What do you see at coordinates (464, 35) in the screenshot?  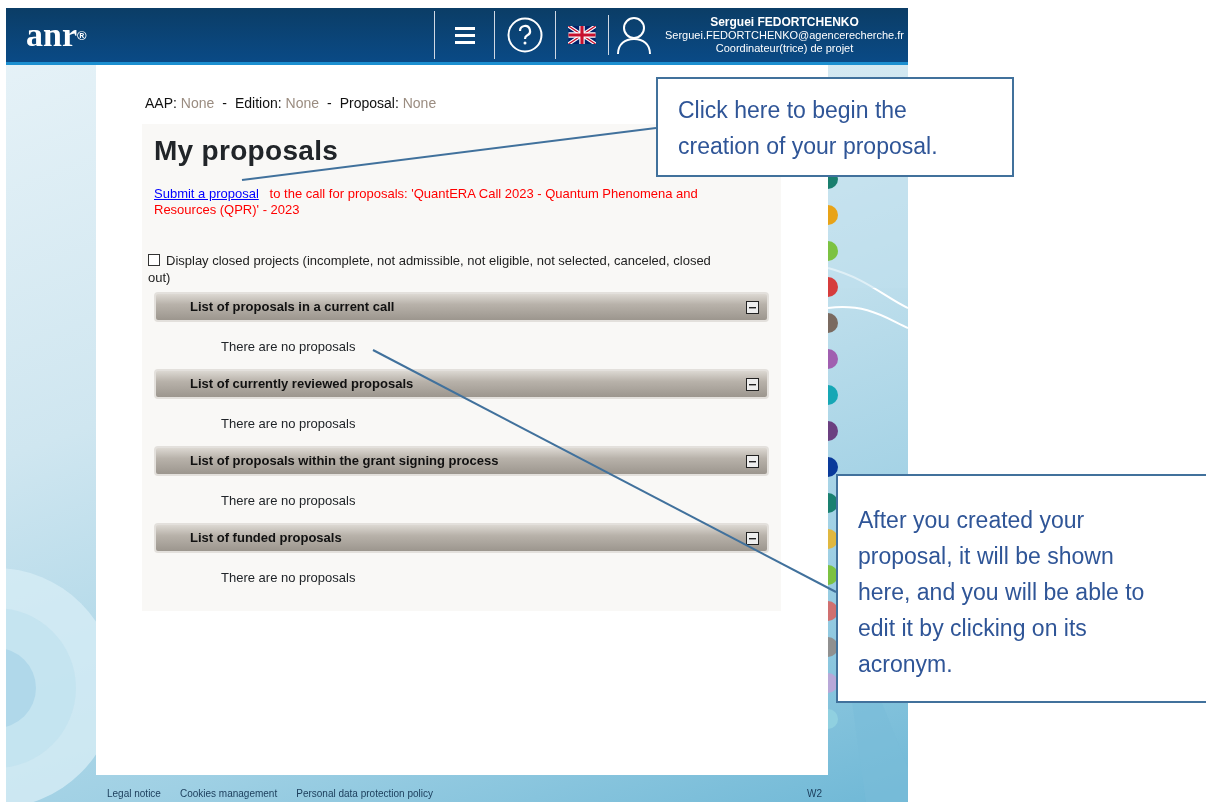 I see `menu-icon` at bounding box center [464, 35].